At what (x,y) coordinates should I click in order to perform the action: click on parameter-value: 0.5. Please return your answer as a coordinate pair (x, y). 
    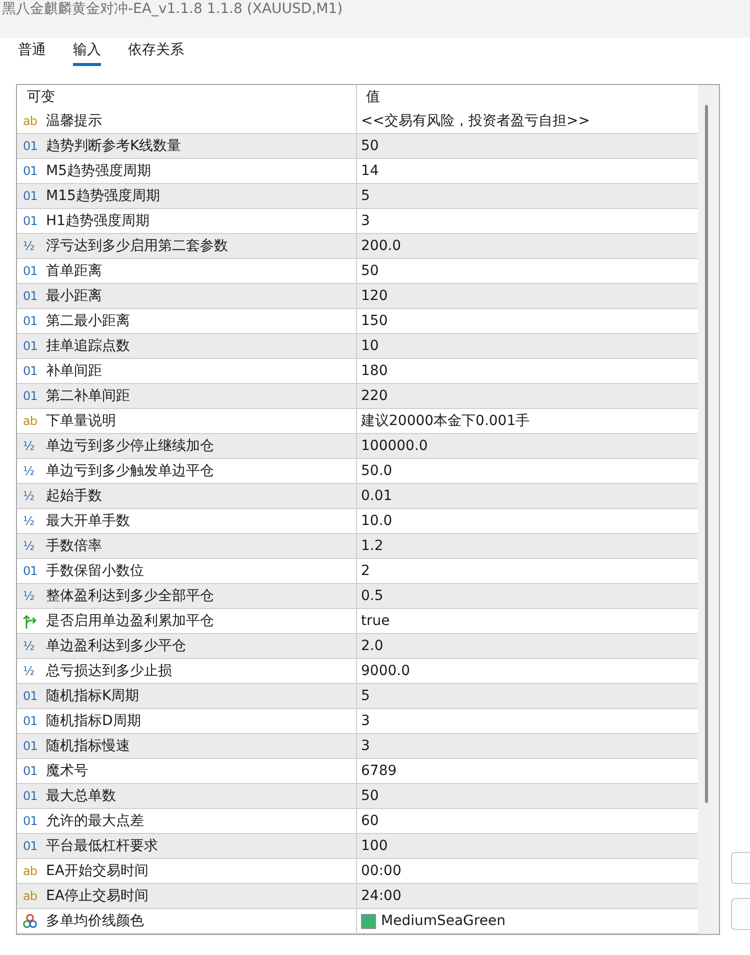
    Looking at the image, I should click on (372, 596).